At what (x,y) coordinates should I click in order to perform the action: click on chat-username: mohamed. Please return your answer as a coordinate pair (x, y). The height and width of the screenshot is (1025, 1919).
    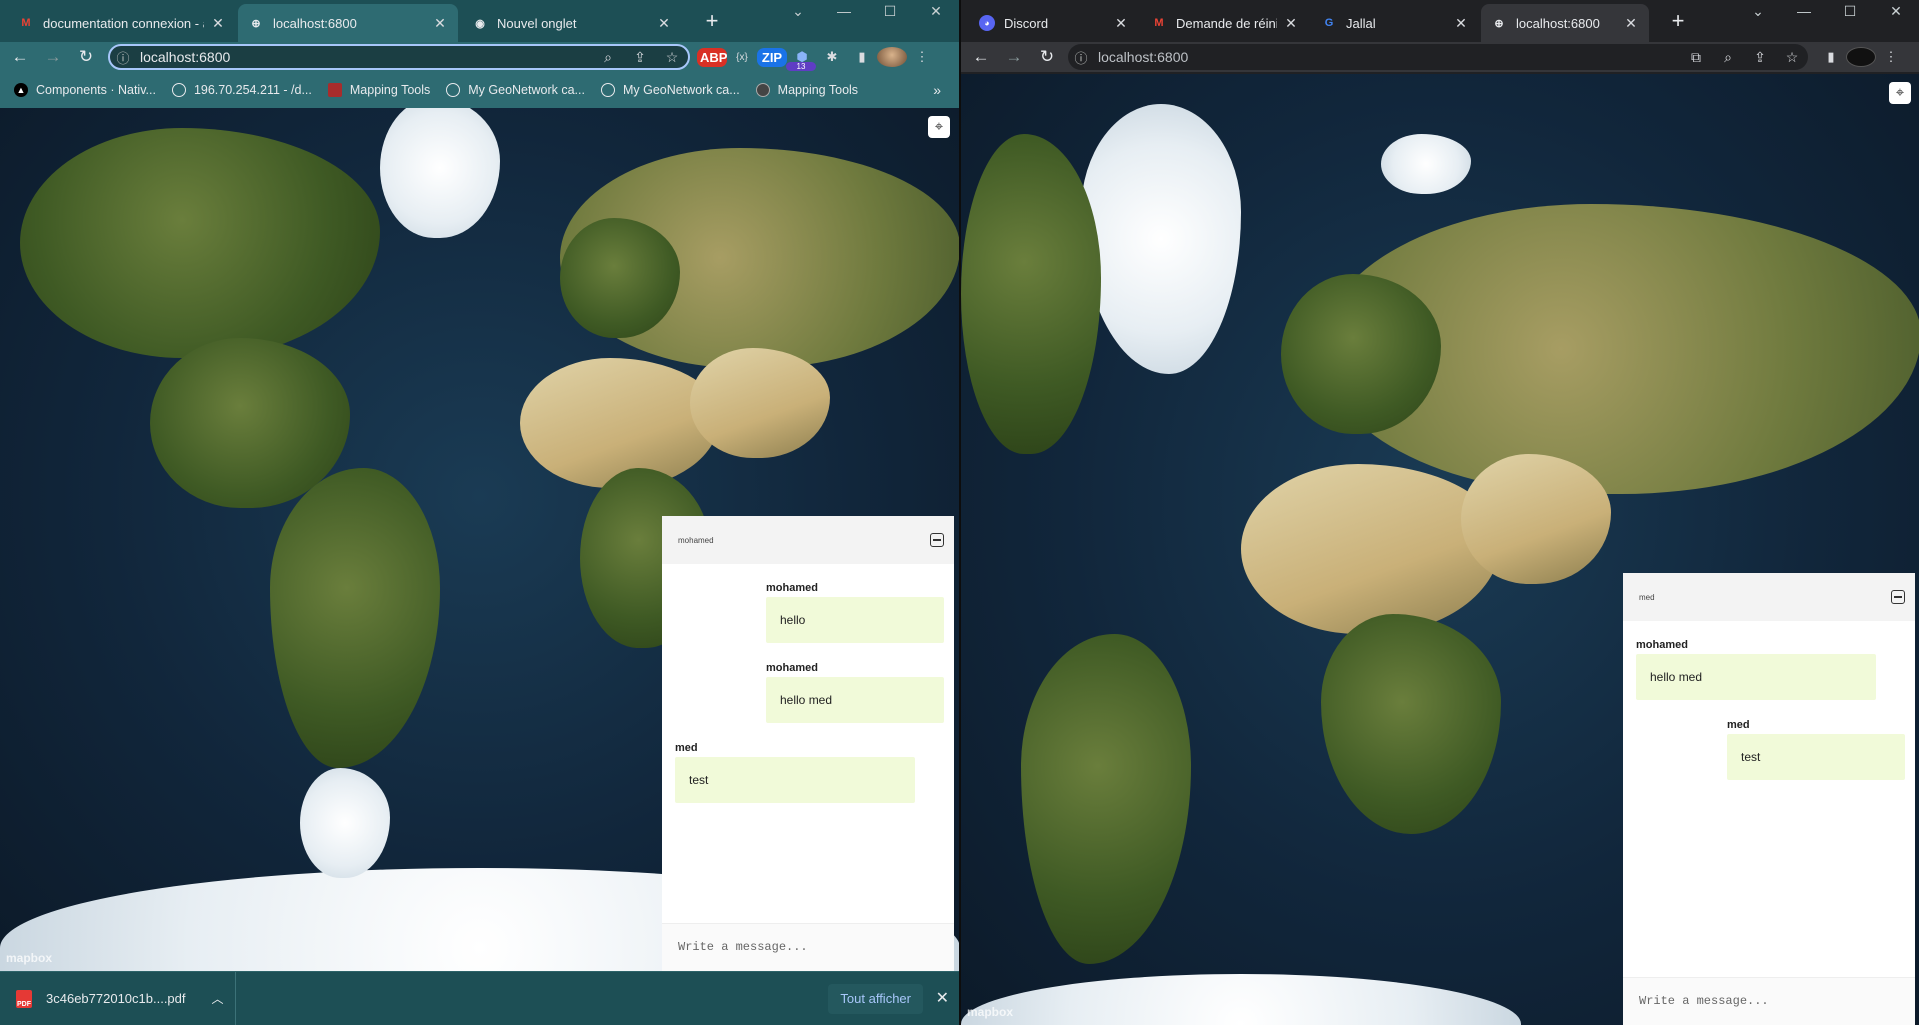
    Looking at the image, I should click on (696, 540).